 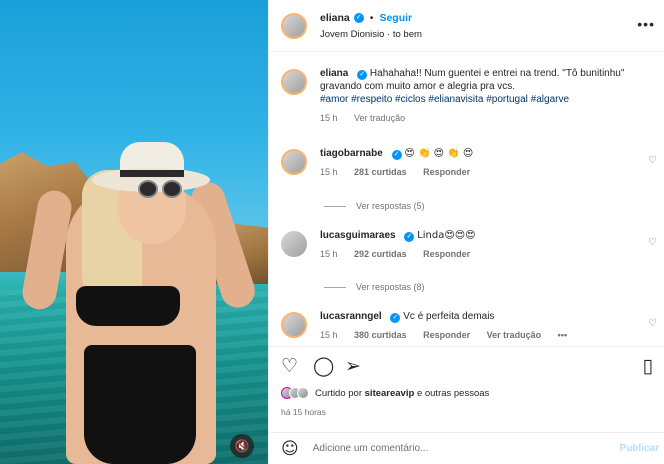 I want to click on comment-username: lucasguimaraes, so click(x=358, y=235).